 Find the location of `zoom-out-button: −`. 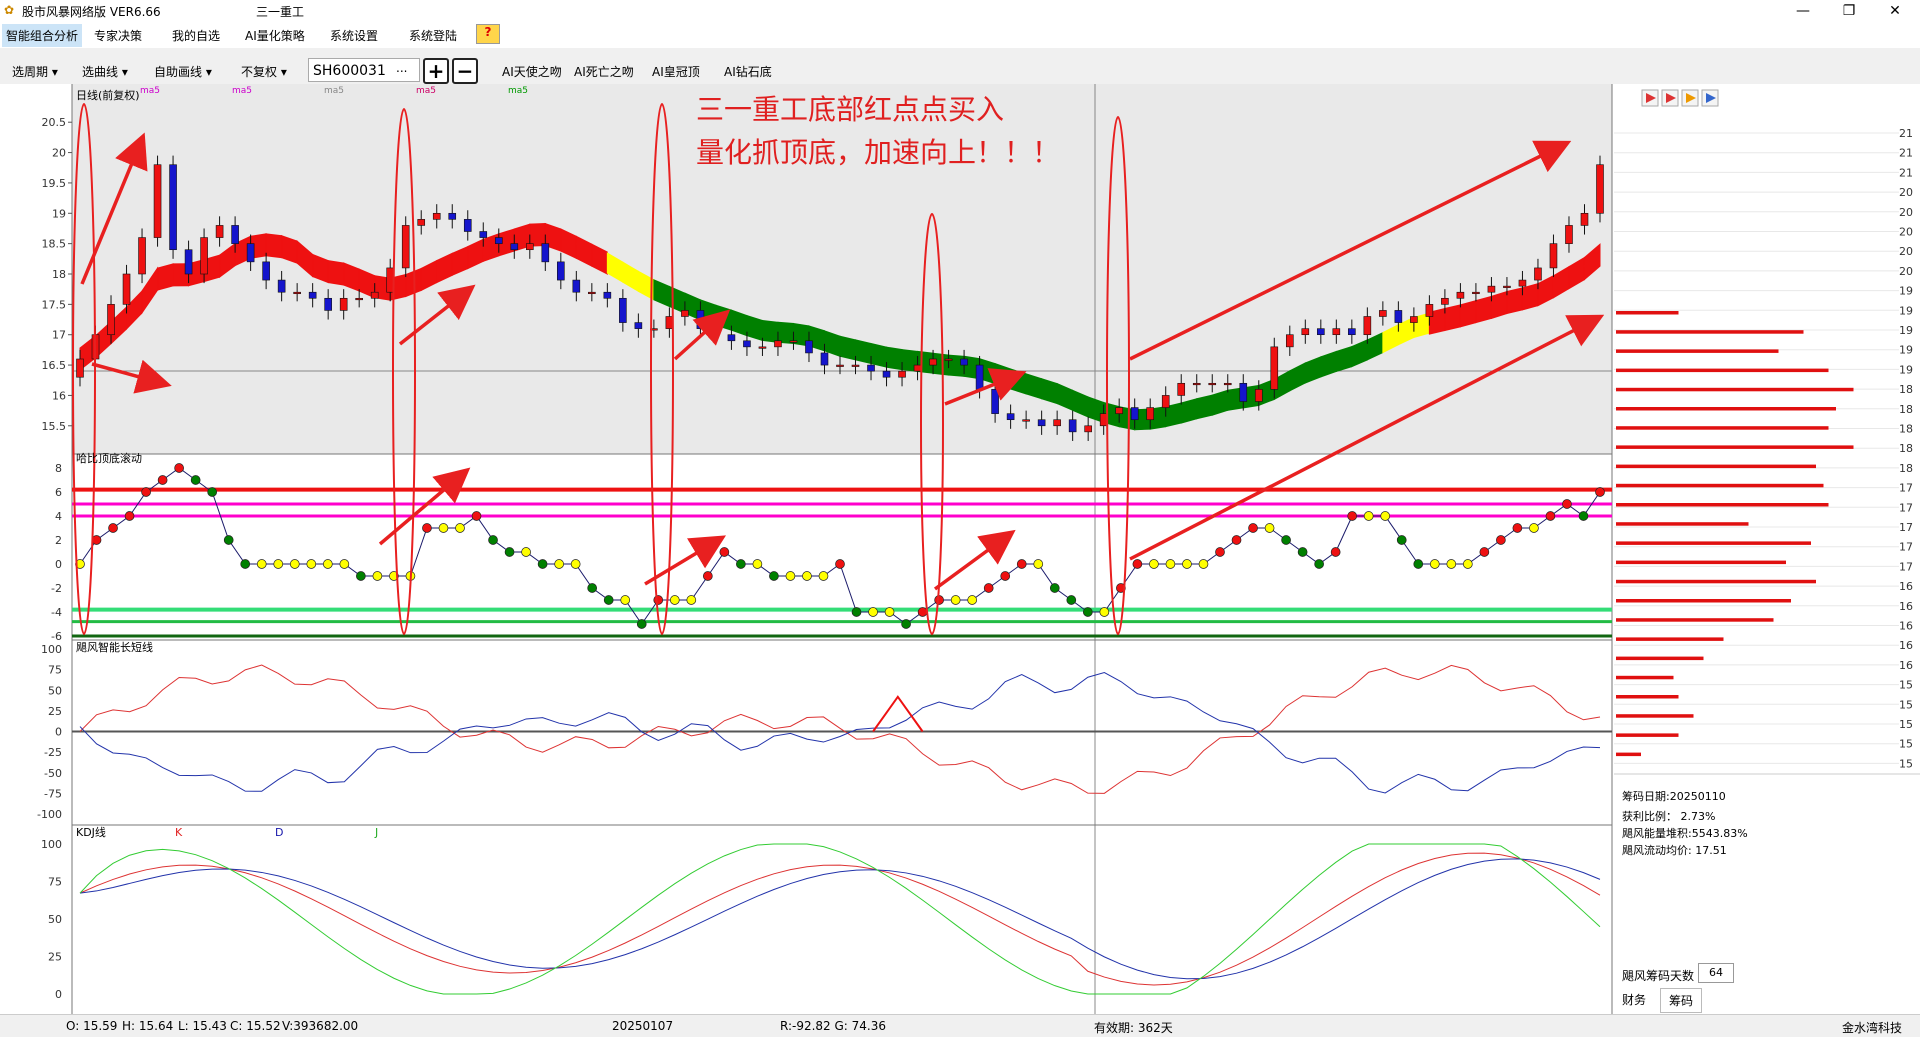

zoom-out-button: − is located at coordinates (465, 71).